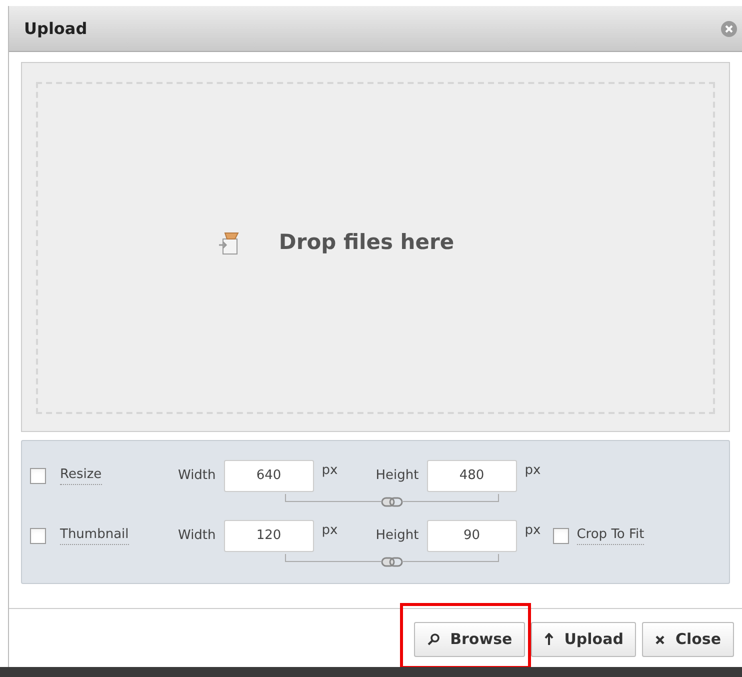 Image resolution: width=742 pixels, height=677 pixels. I want to click on browse-button: Browse, so click(470, 639).